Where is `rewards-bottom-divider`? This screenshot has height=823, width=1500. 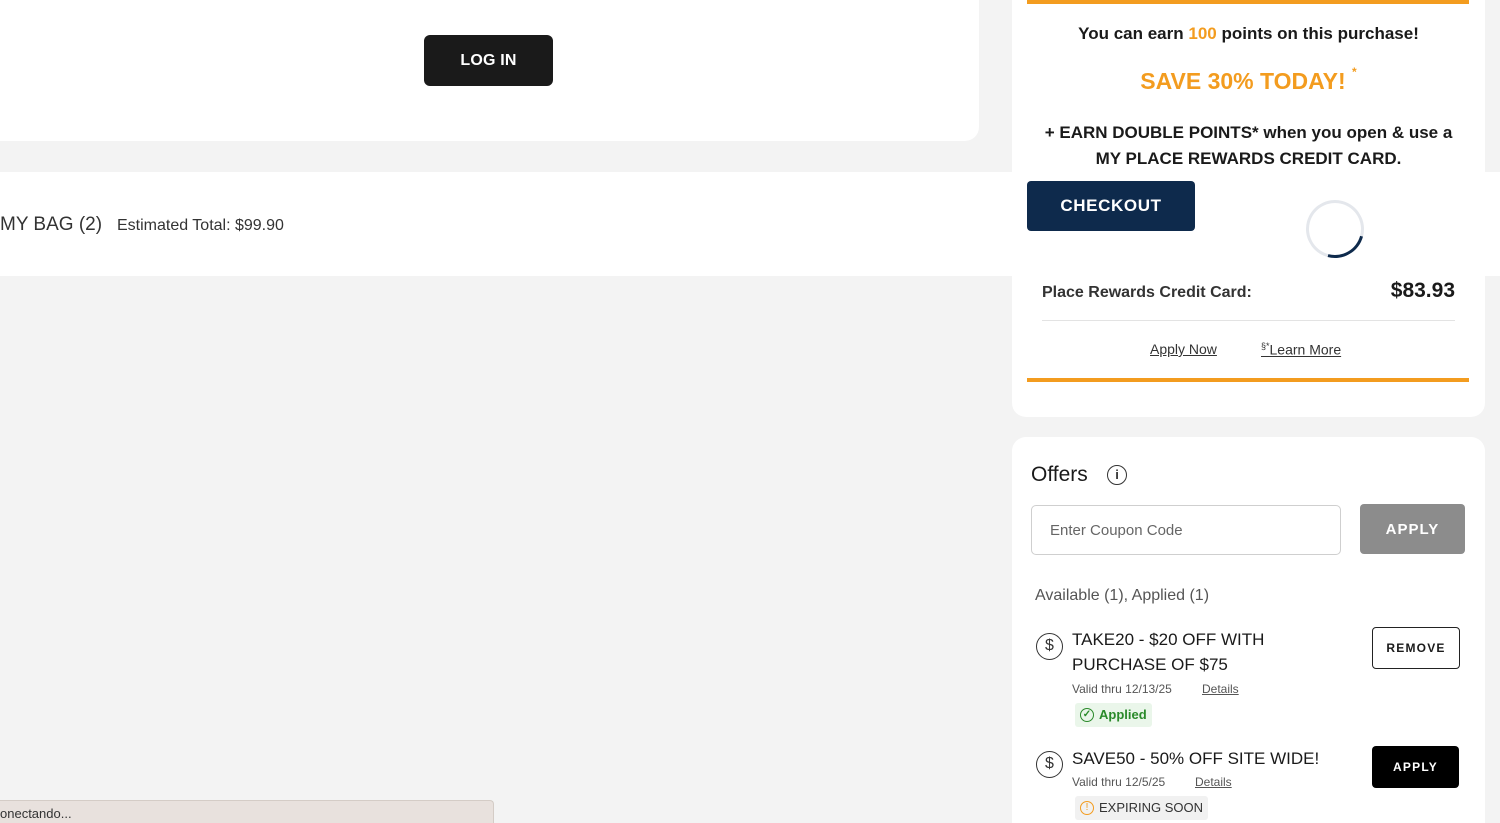
rewards-bottom-divider is located at coordinates (1248, 380).